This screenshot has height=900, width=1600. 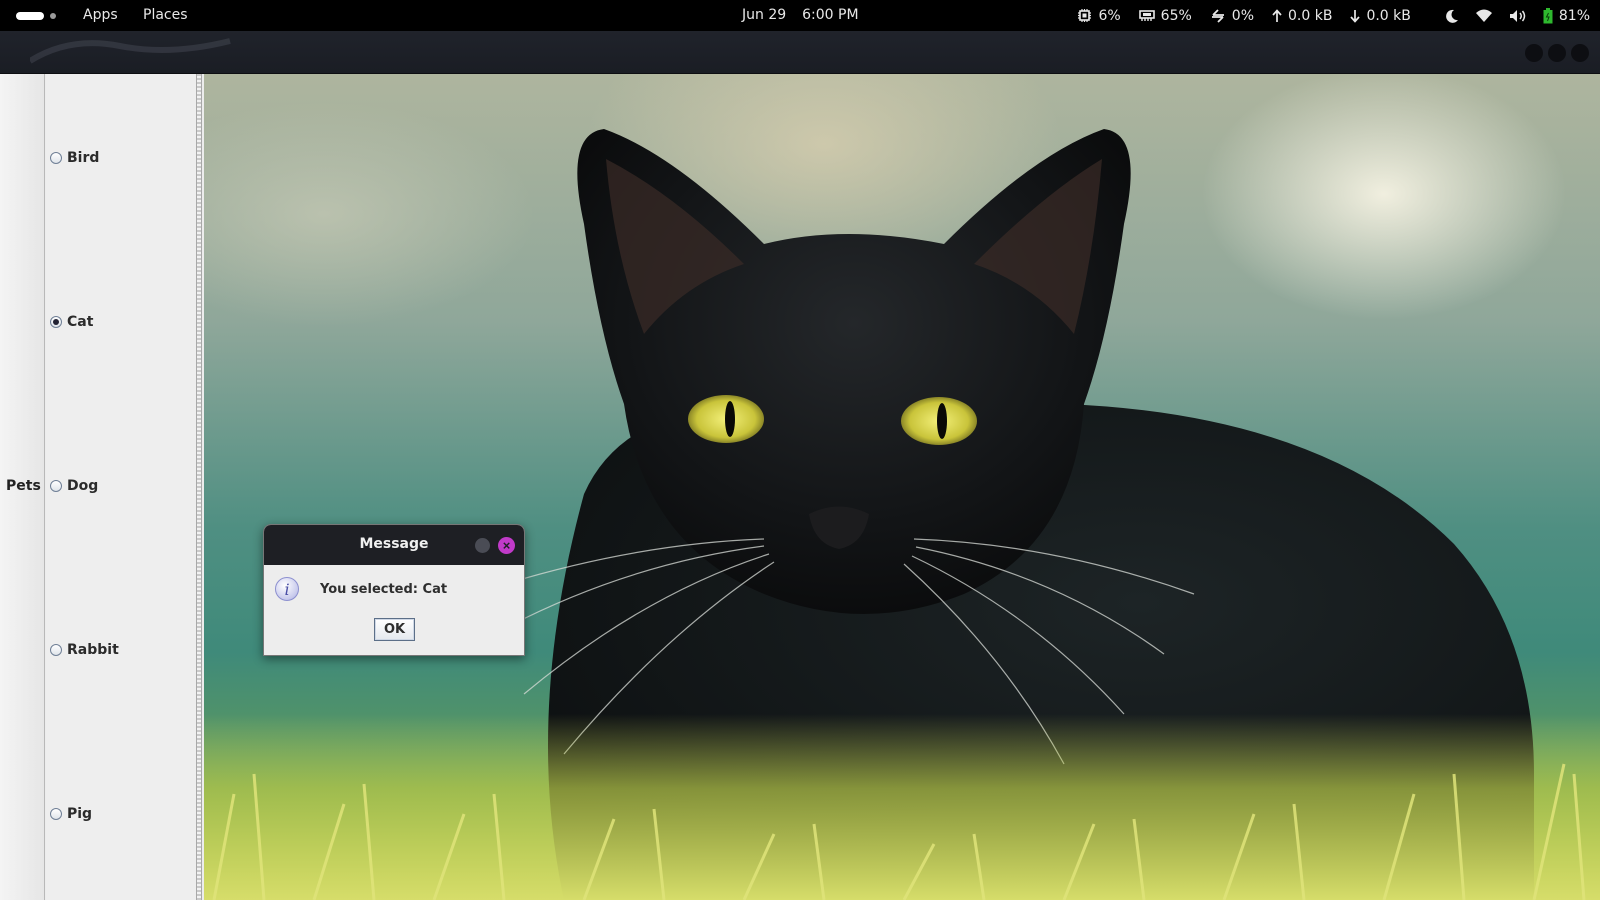 What do you see at coordinates (287, 589) in the screenshot?
I see `info-icon: i` at bounding box center [287, 589].